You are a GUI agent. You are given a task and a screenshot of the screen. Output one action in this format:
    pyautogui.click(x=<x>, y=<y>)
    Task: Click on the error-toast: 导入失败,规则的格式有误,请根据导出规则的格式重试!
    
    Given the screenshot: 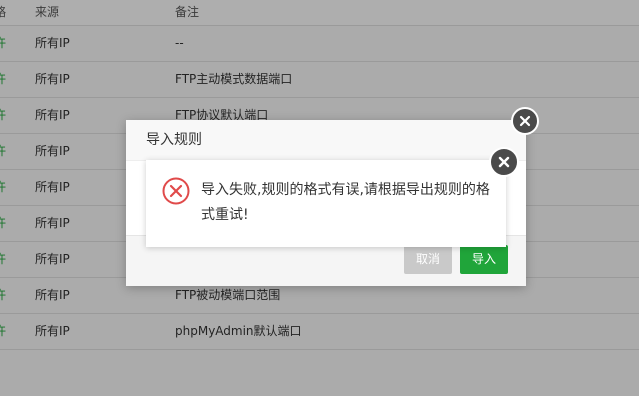 What is the action you would take?
    pyautogui.click(x=326, y=203)
    